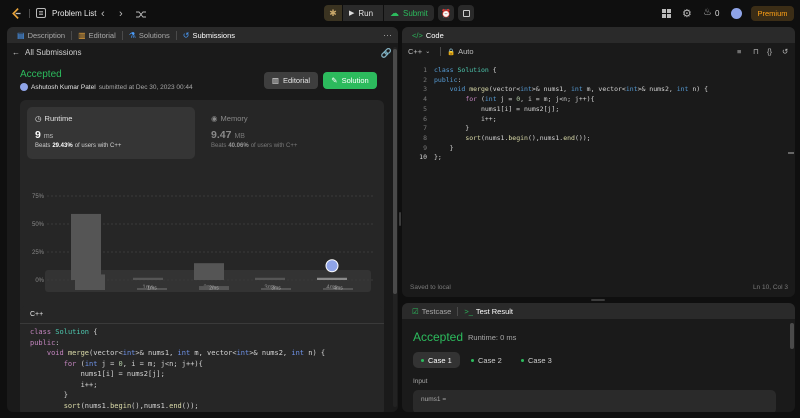  I want to click on user-name: Ashutosh Kumar Patel, so click(63, 87).